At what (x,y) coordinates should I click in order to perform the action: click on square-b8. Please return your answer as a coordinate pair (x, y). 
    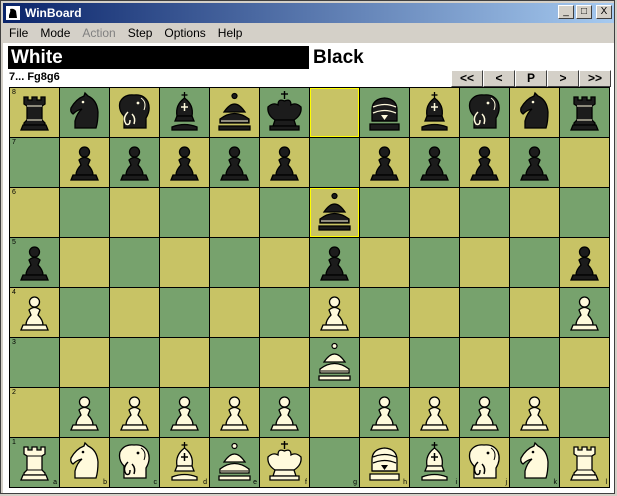
    Looking at the image, I should click on (84, 112).